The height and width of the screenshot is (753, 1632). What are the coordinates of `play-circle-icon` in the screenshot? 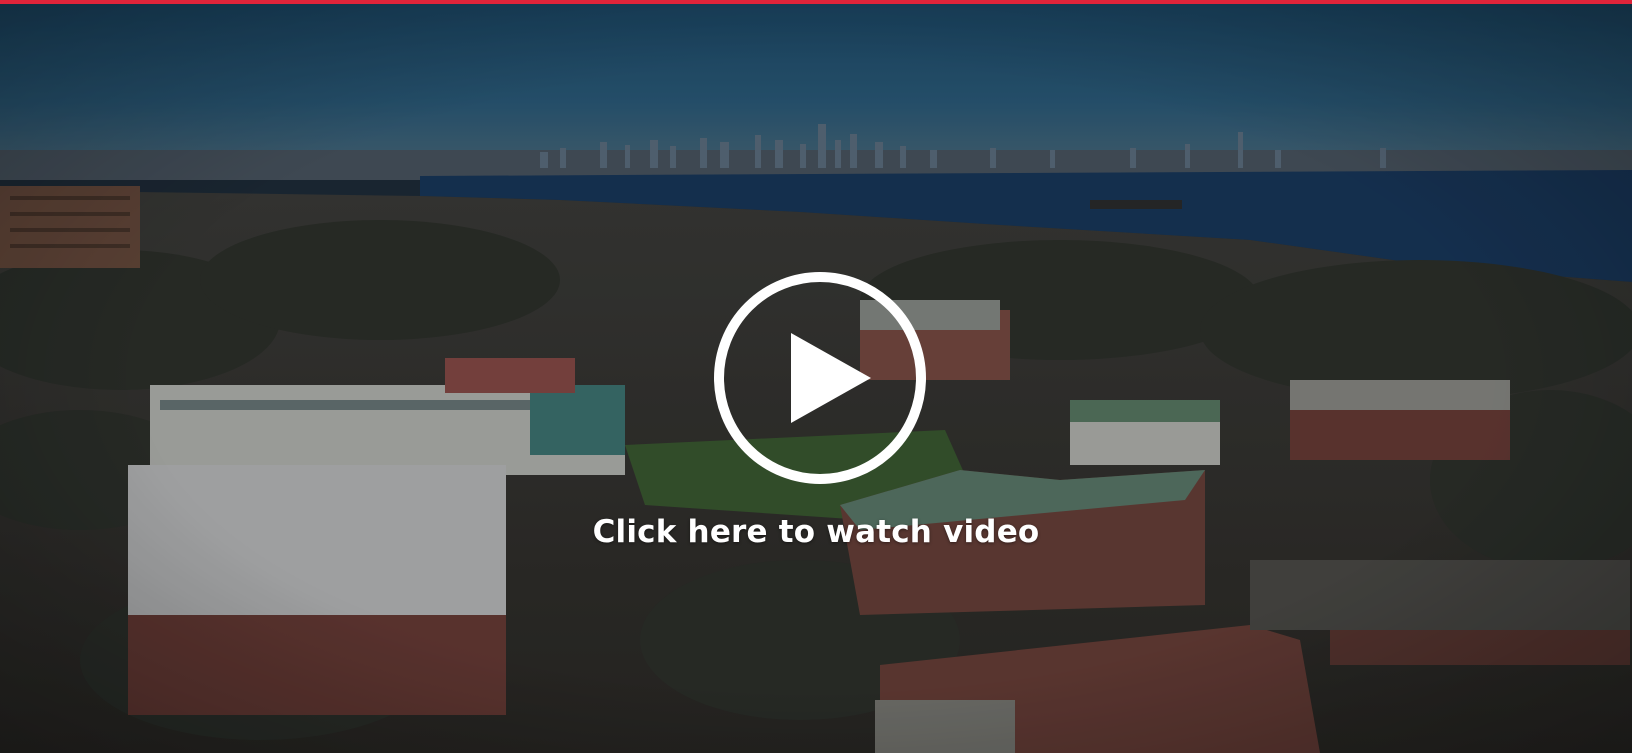 It's located at (820, 378).